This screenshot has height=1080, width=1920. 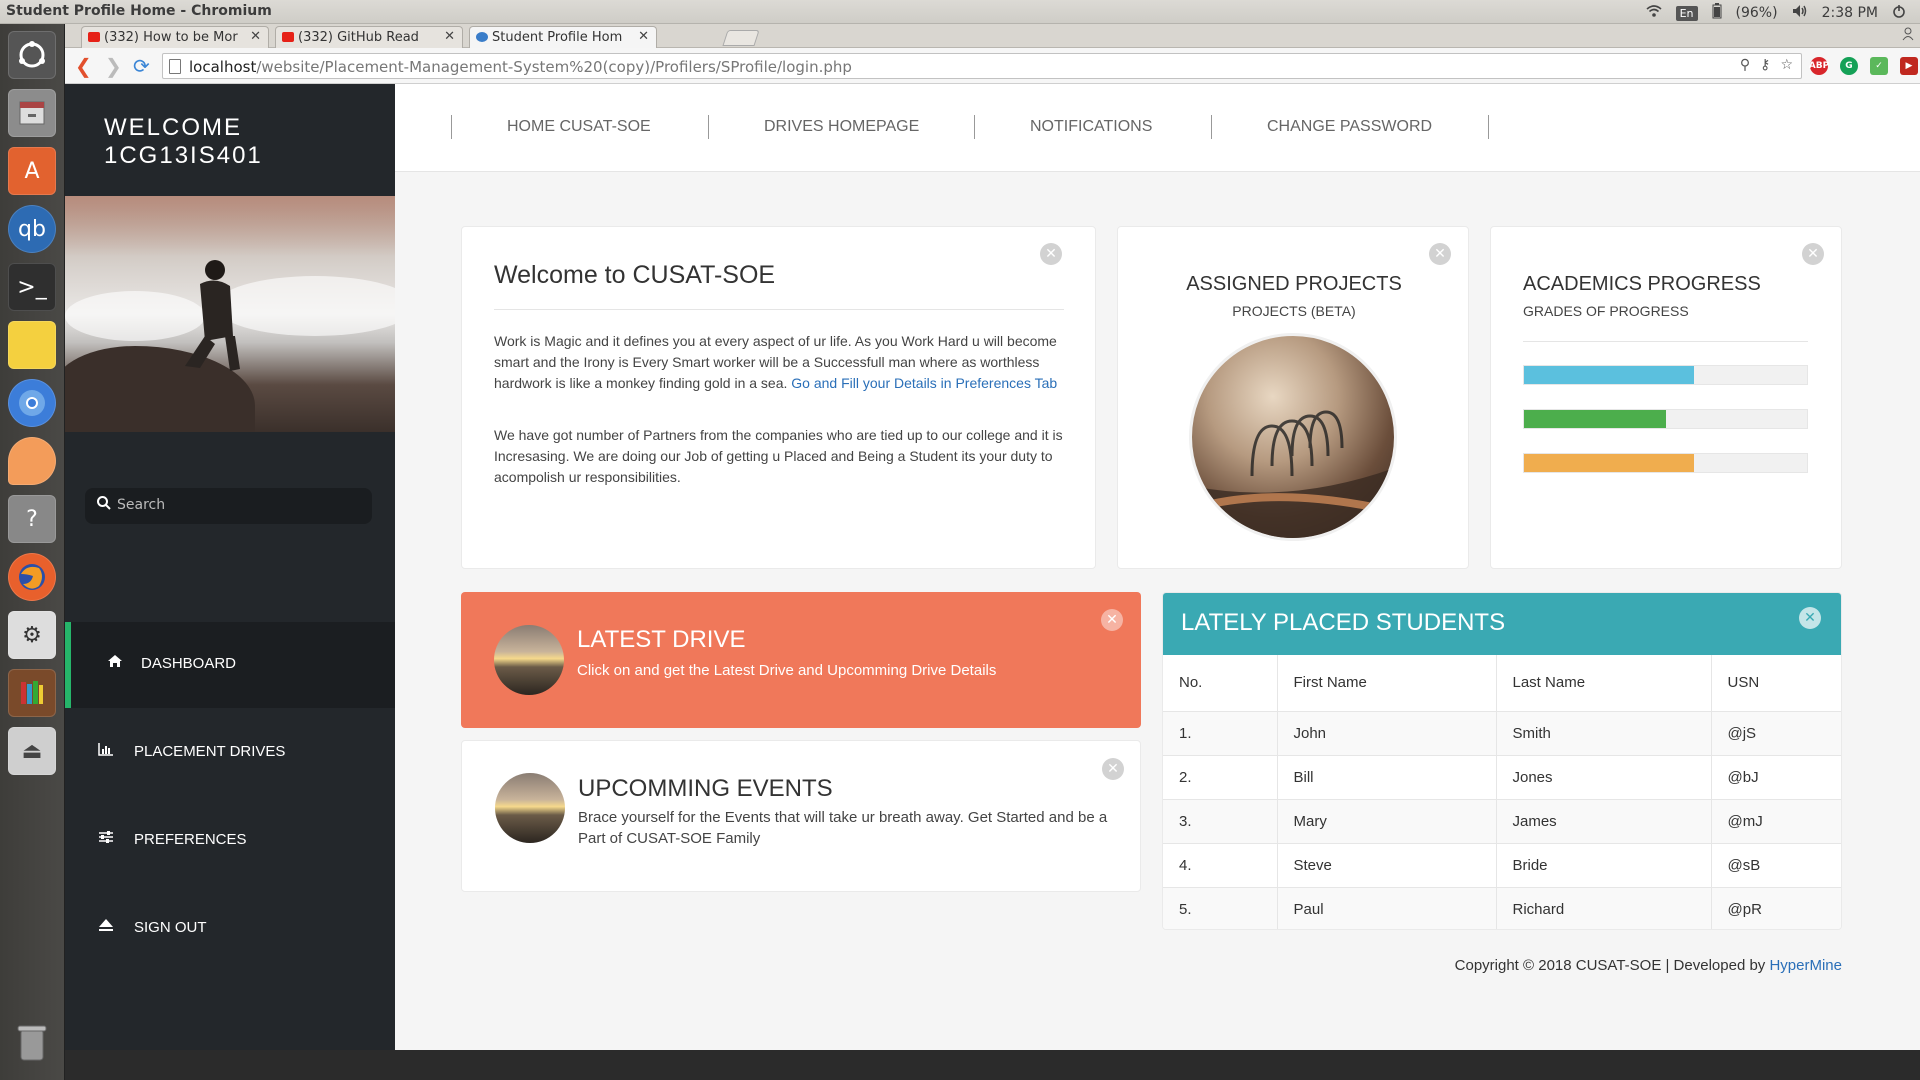 I want to click on firefox-icon, so click(x=32, y=577).